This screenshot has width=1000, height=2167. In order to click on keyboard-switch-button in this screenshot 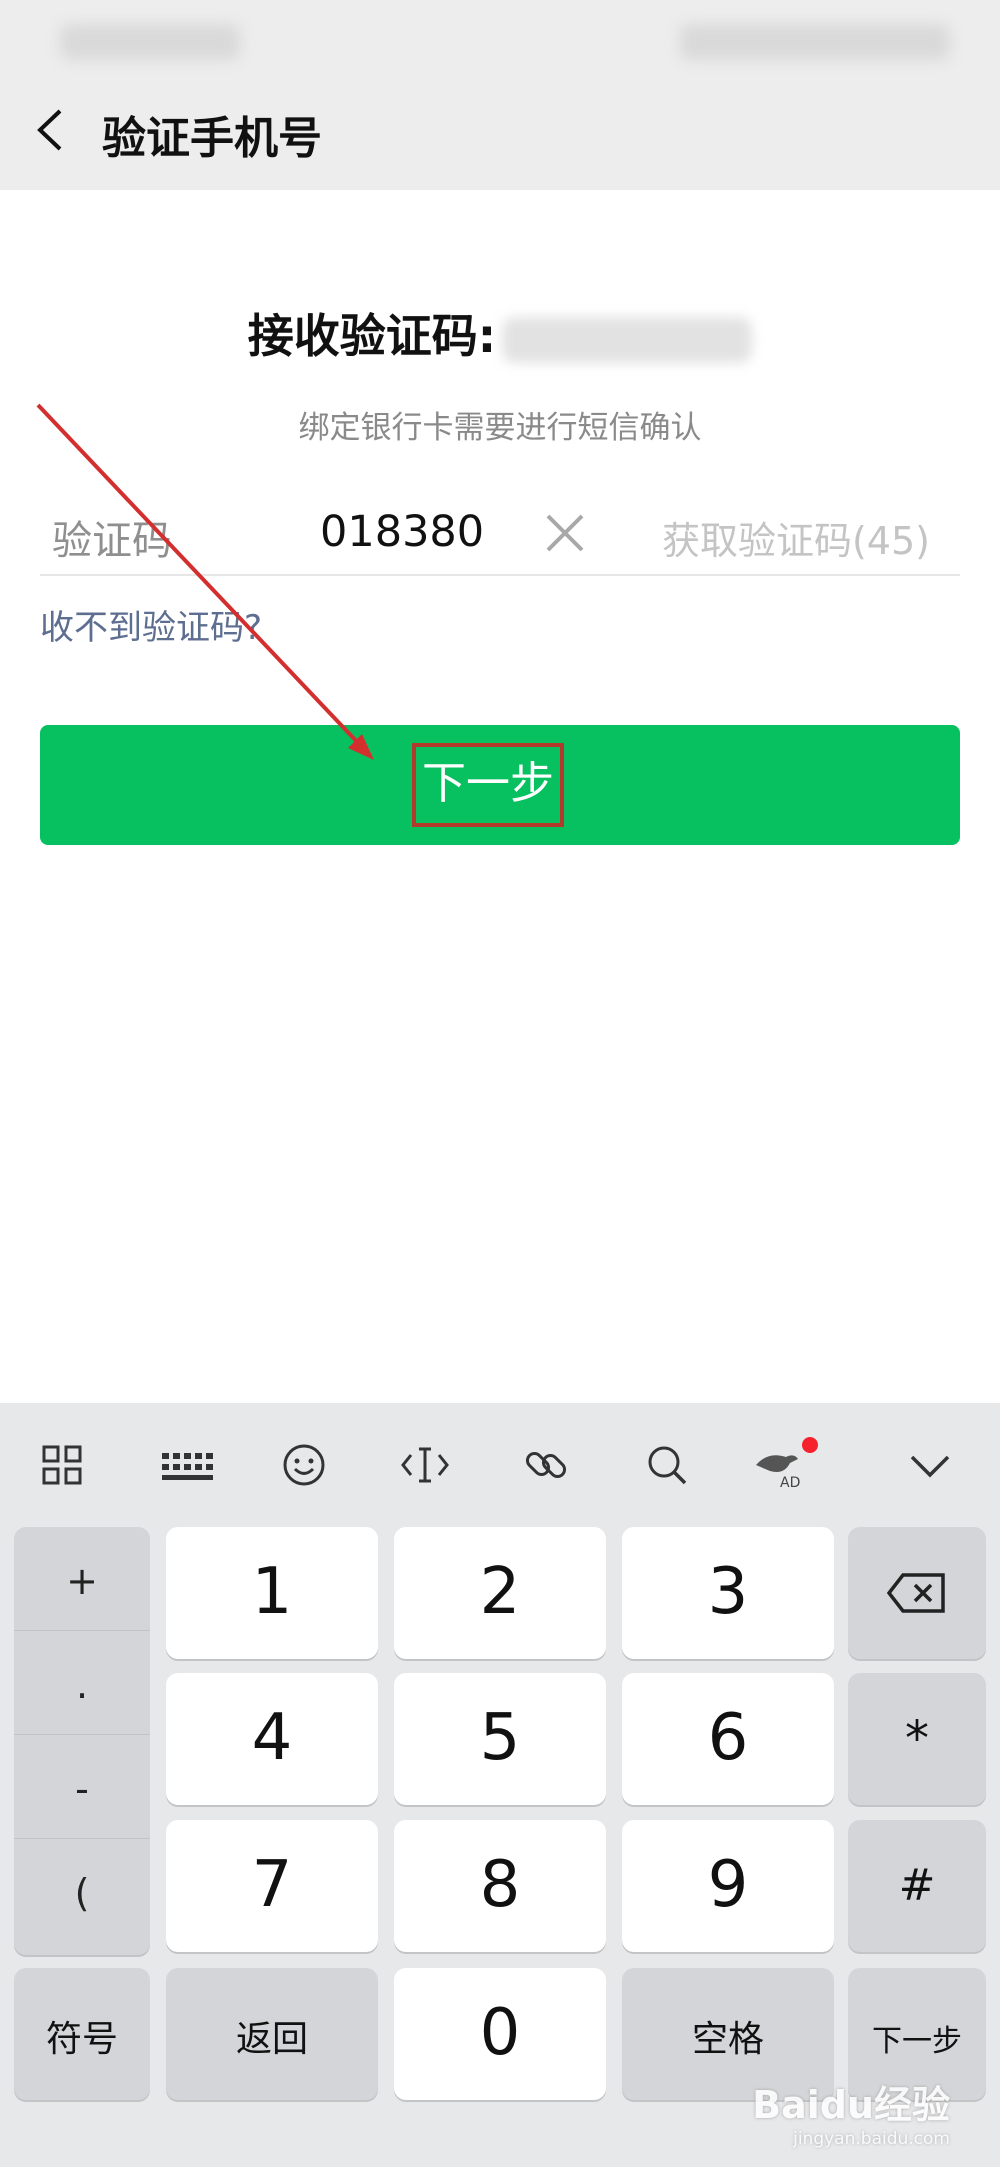, I will do `click(187, 1465)`.